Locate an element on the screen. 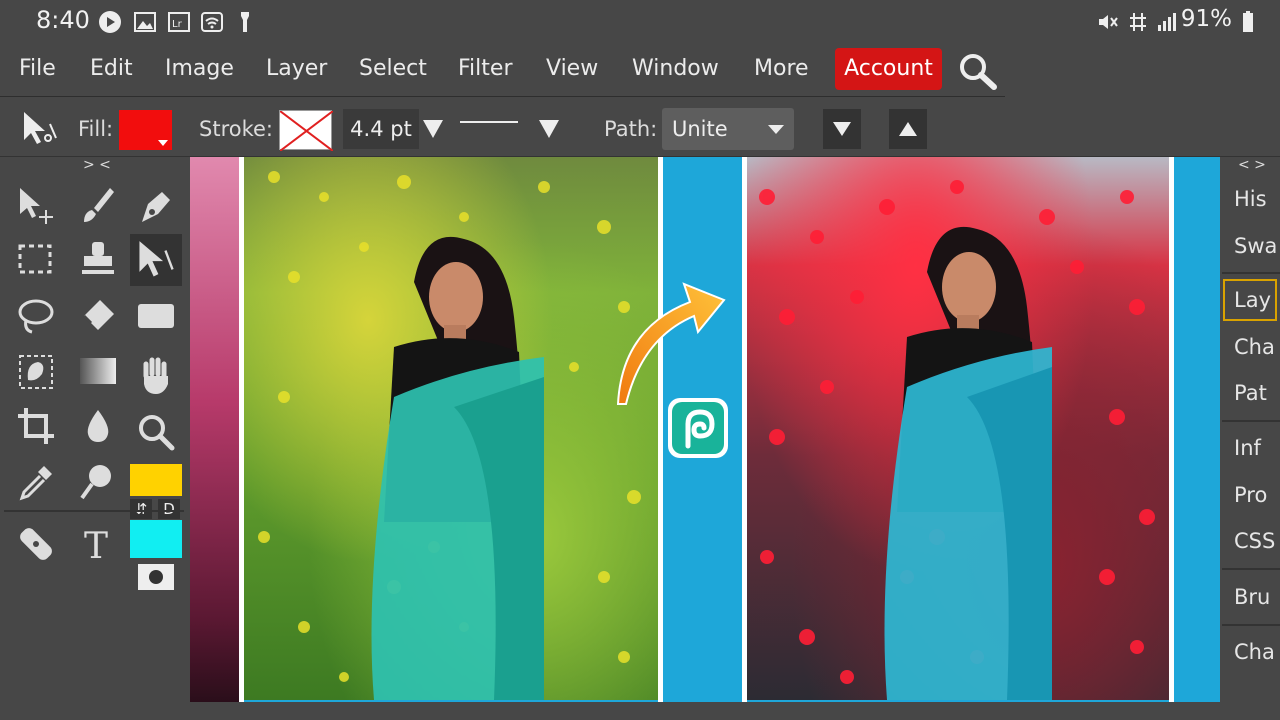 The image size is (1280, 720). menu-select: Select is located at coordinates (393, 68).